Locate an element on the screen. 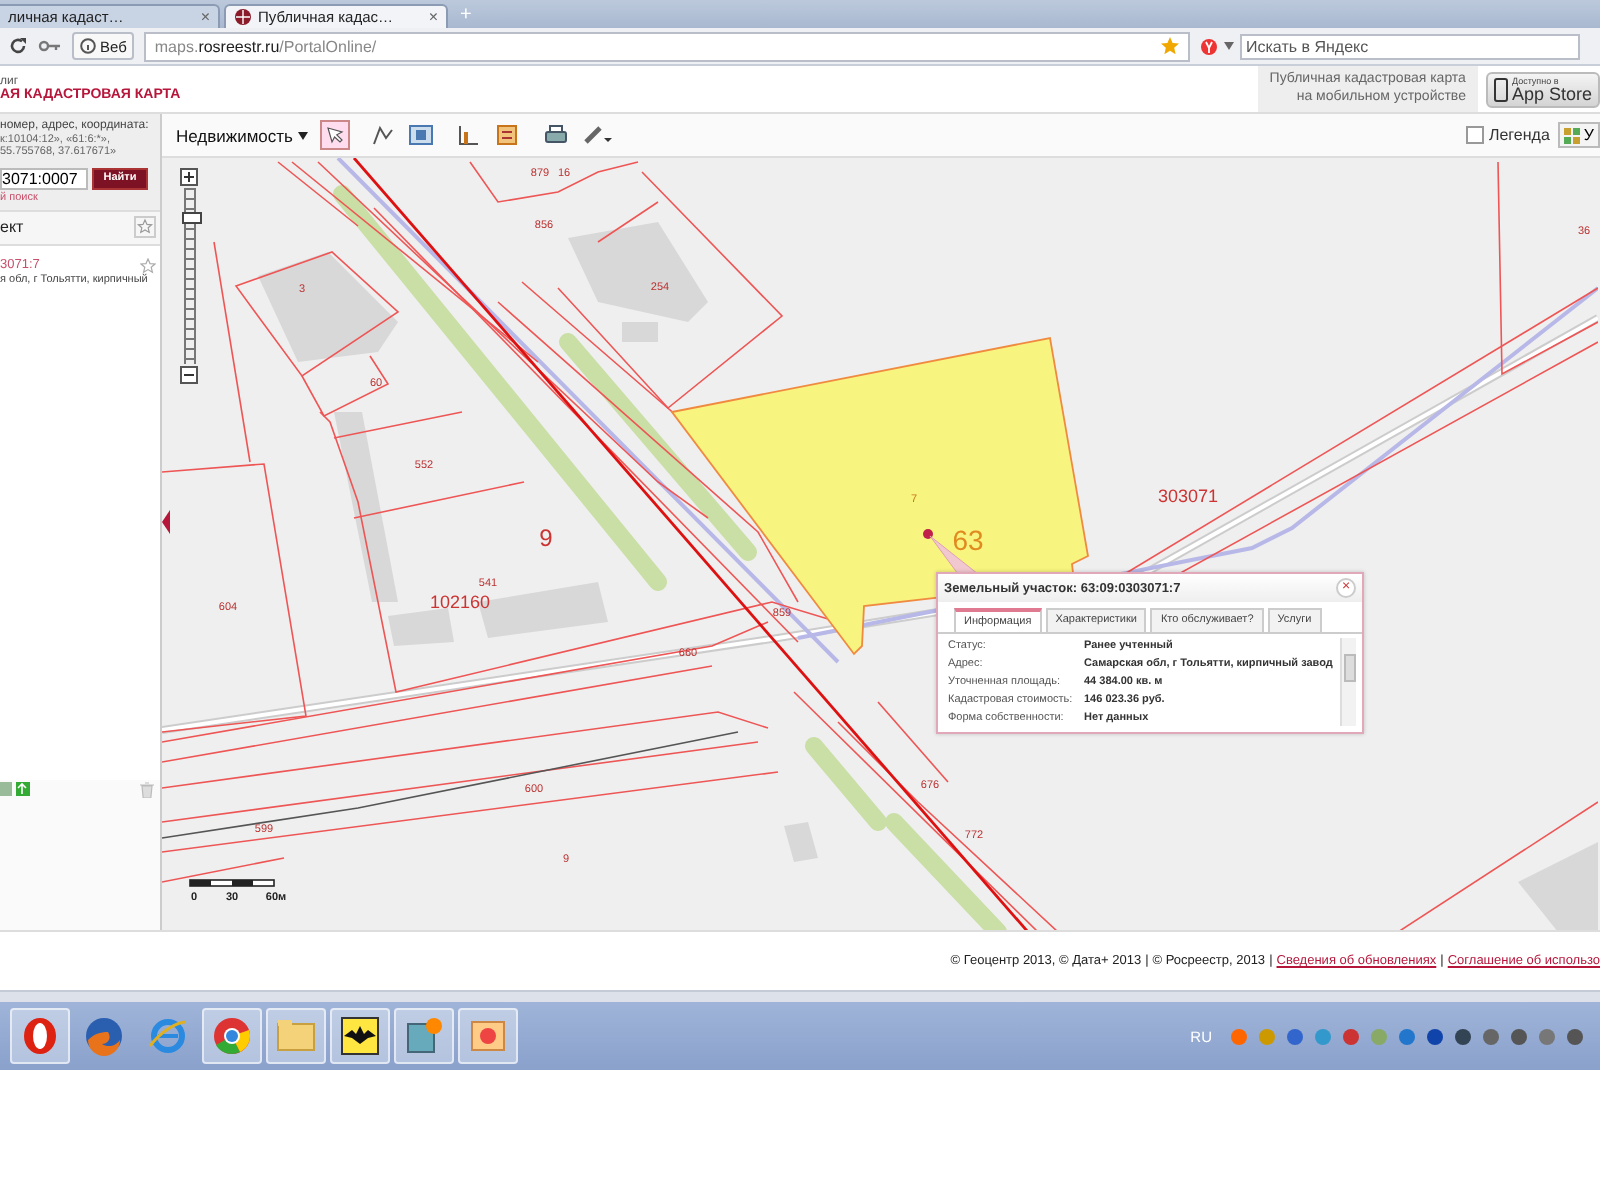  search-input: 3071:0007 is located at coordinates (44, 178).